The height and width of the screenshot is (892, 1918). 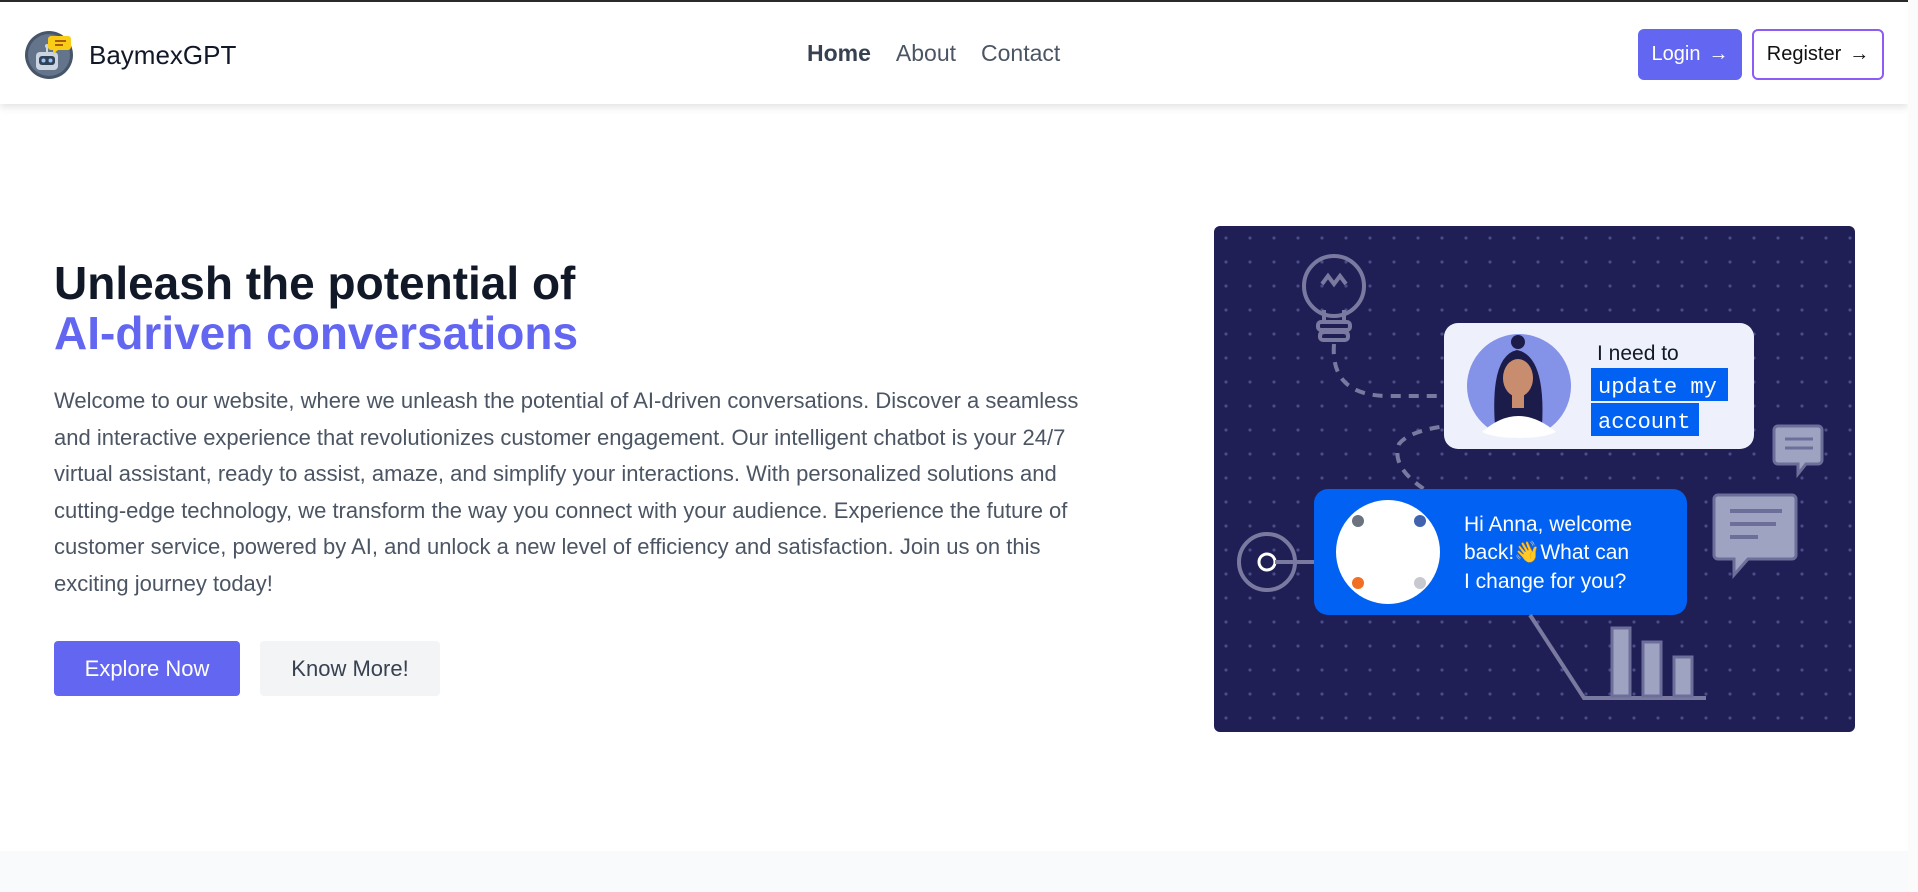 I want to click on scrollbar, so click(x=1913, y=446).